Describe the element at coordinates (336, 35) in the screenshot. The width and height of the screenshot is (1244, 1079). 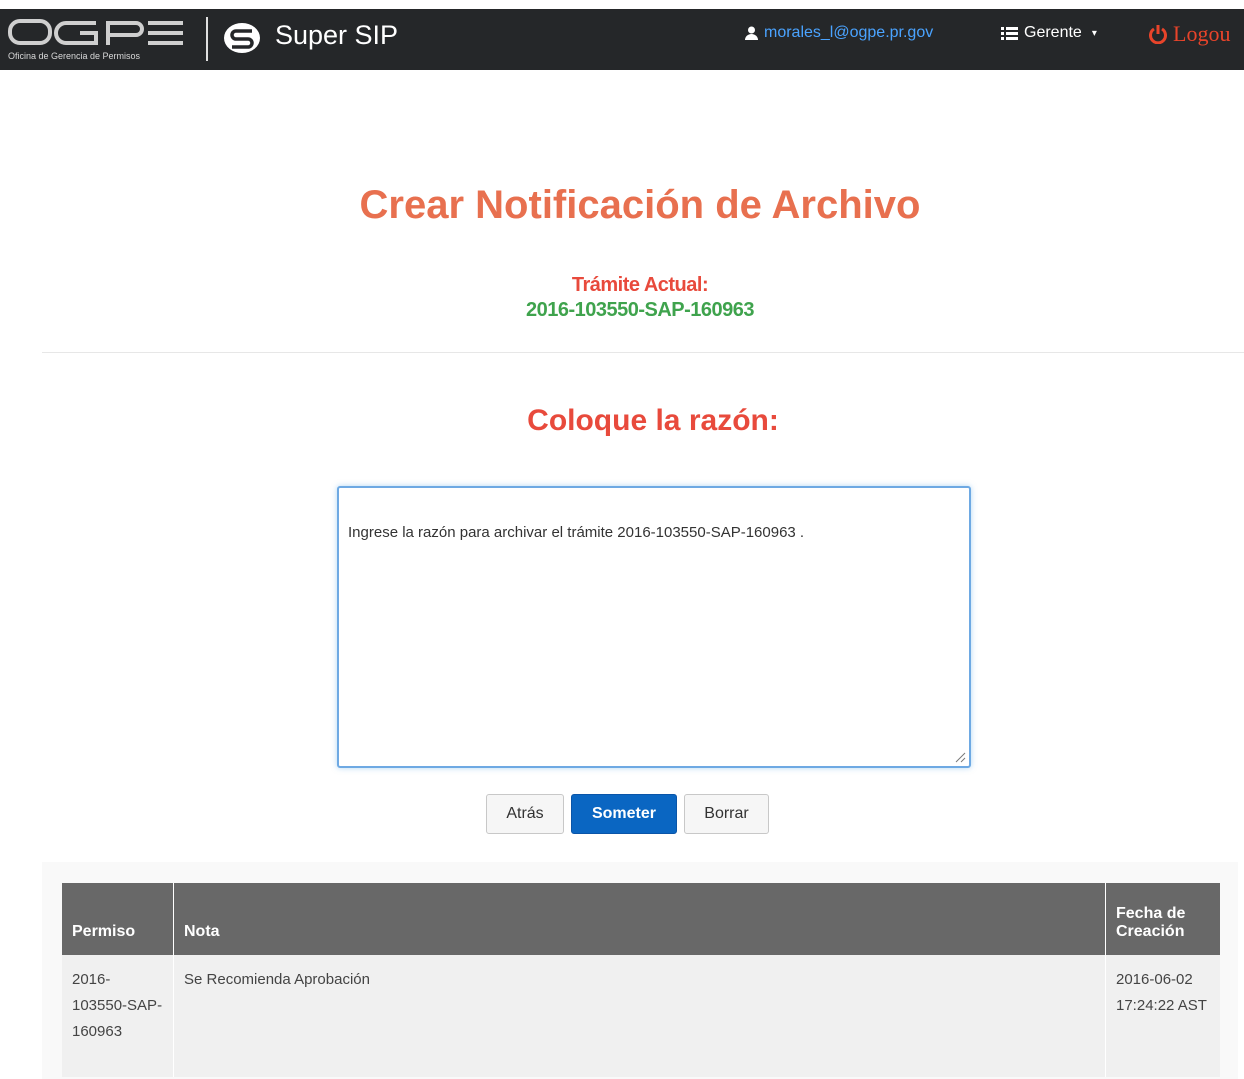
I see `brand-name: Super SIP` at that location.